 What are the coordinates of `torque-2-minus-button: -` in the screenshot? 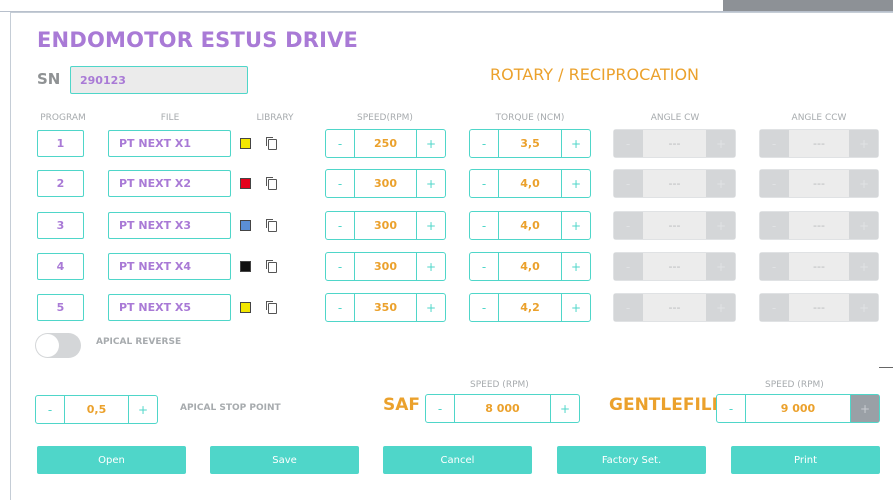 It's located at (484, 183).